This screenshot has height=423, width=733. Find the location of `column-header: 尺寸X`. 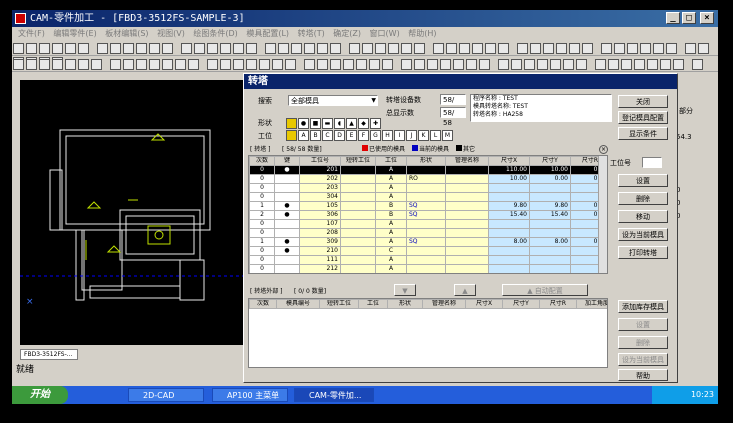

column-header: 尺寸X is located at coordinates (509, 161).